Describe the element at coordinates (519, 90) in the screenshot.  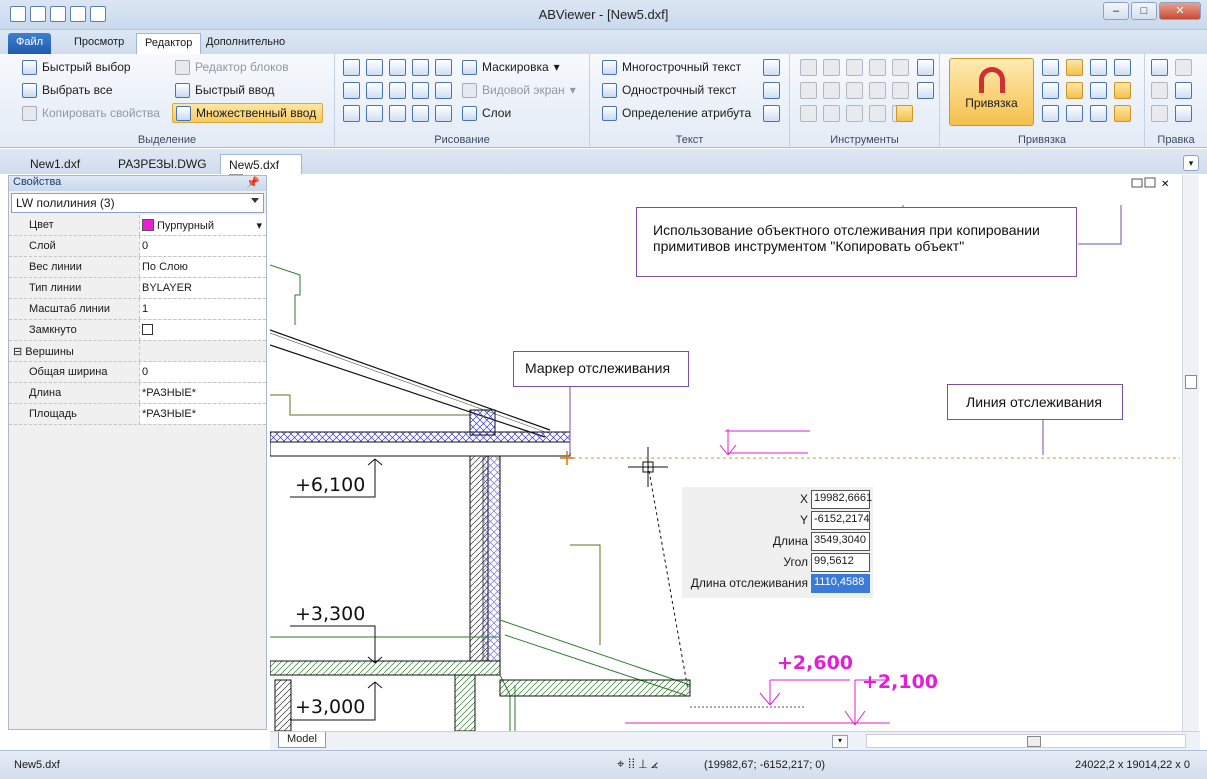
I see `viewport-button: Видовой экран ▾` at that location.